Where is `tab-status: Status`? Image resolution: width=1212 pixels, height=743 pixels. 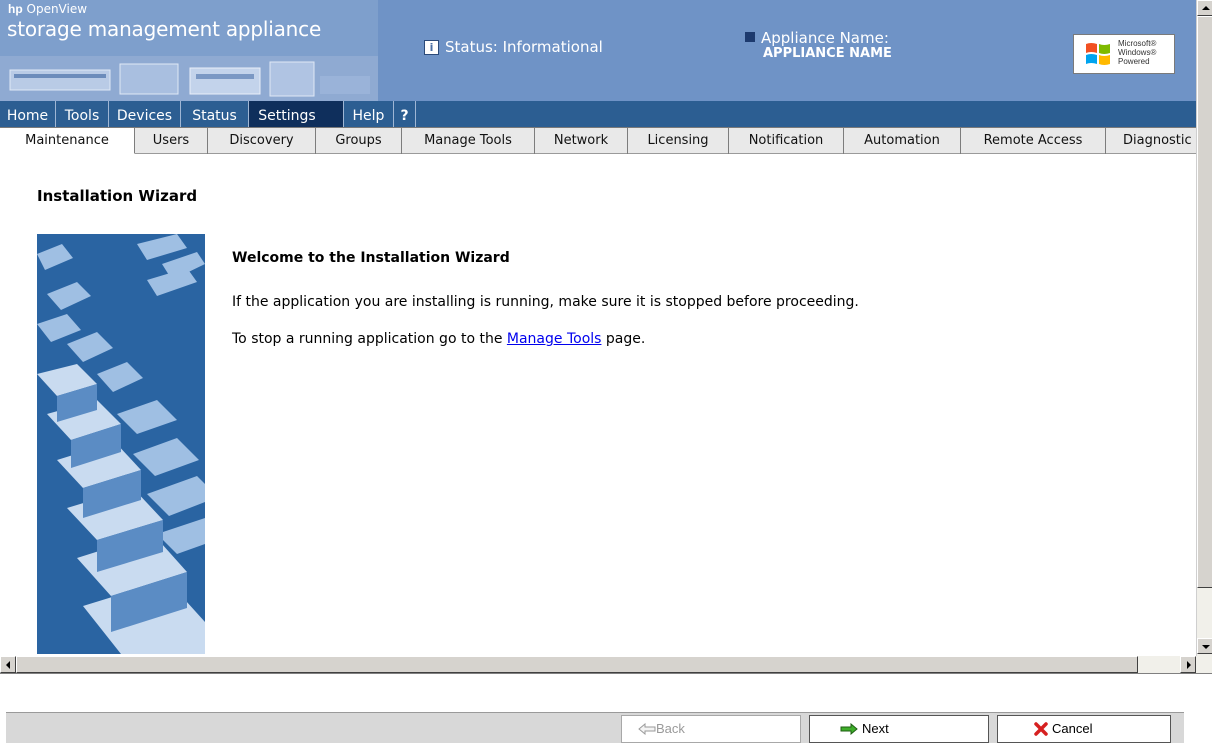
tab-status: Status is located at coordinates (215, 114).